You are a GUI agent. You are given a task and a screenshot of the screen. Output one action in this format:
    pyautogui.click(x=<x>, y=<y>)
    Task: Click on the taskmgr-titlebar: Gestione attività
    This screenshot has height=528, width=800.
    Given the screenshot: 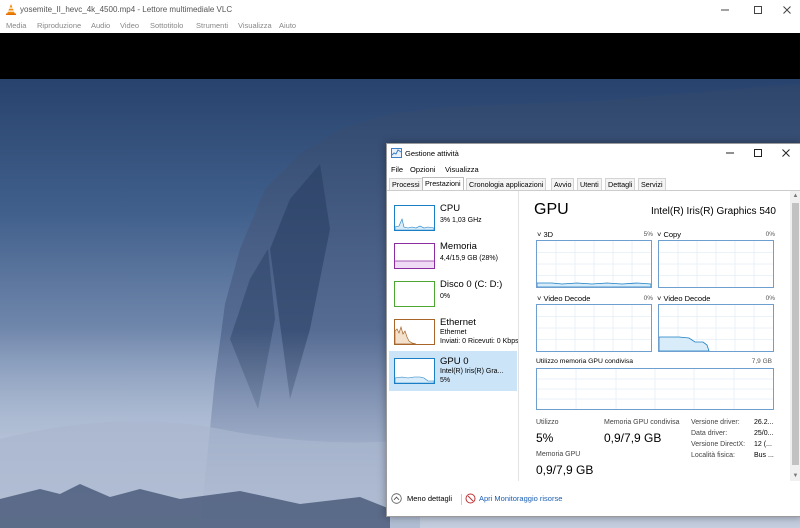 What is the action you would take?
    pyautogui.click(x=593, y=153)
    